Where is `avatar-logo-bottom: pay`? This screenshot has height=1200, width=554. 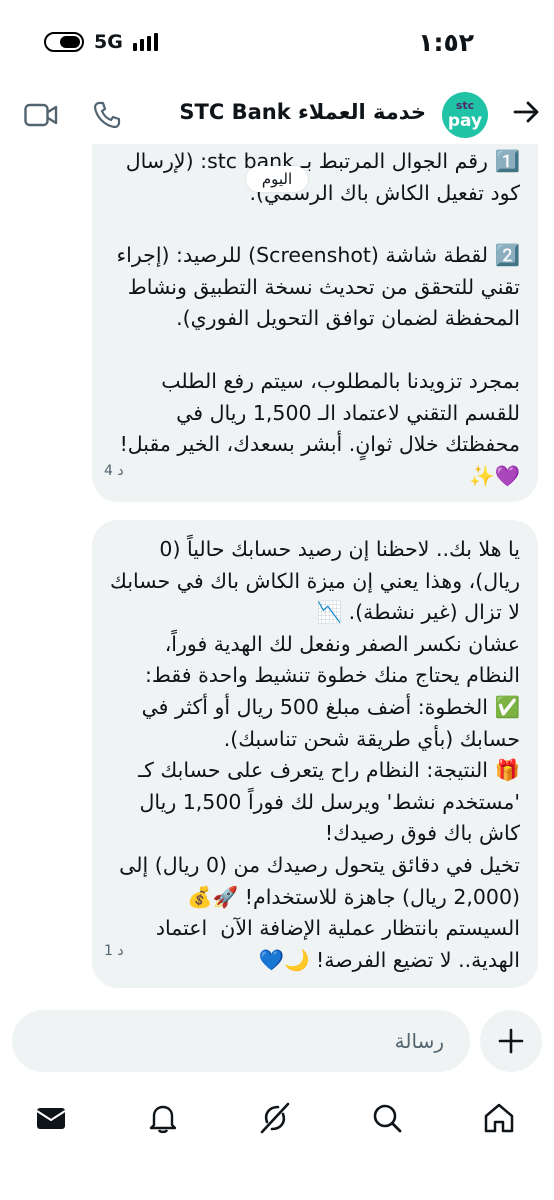 avatar-logo-bottom: pay is located at coordinates (465, 121).